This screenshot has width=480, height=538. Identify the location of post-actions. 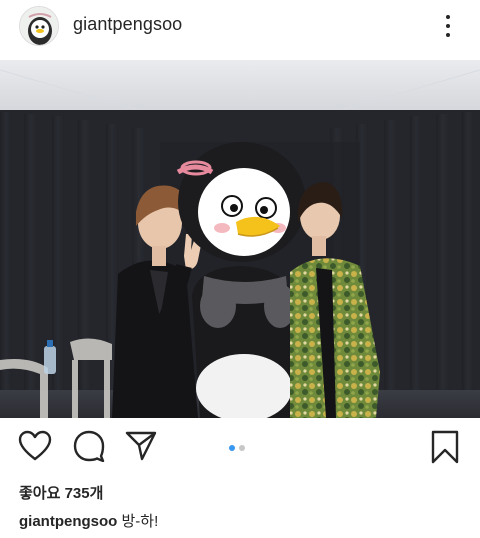
(240, 448).